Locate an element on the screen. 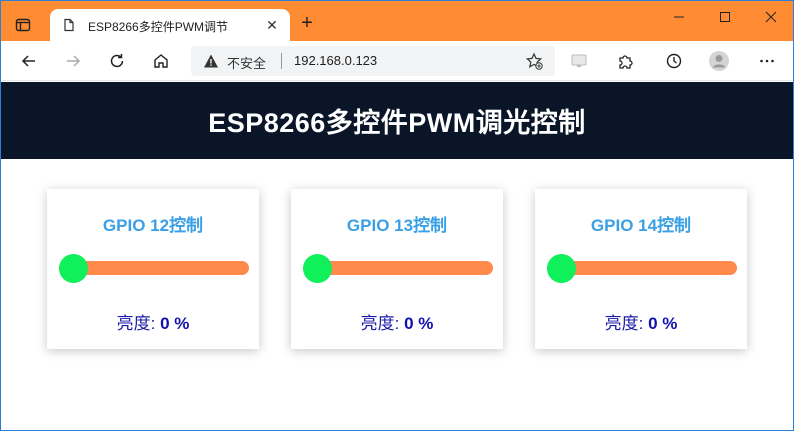 The height and width of the screenshot is (431, 794). more-icon is located at coordinates (767, 61).